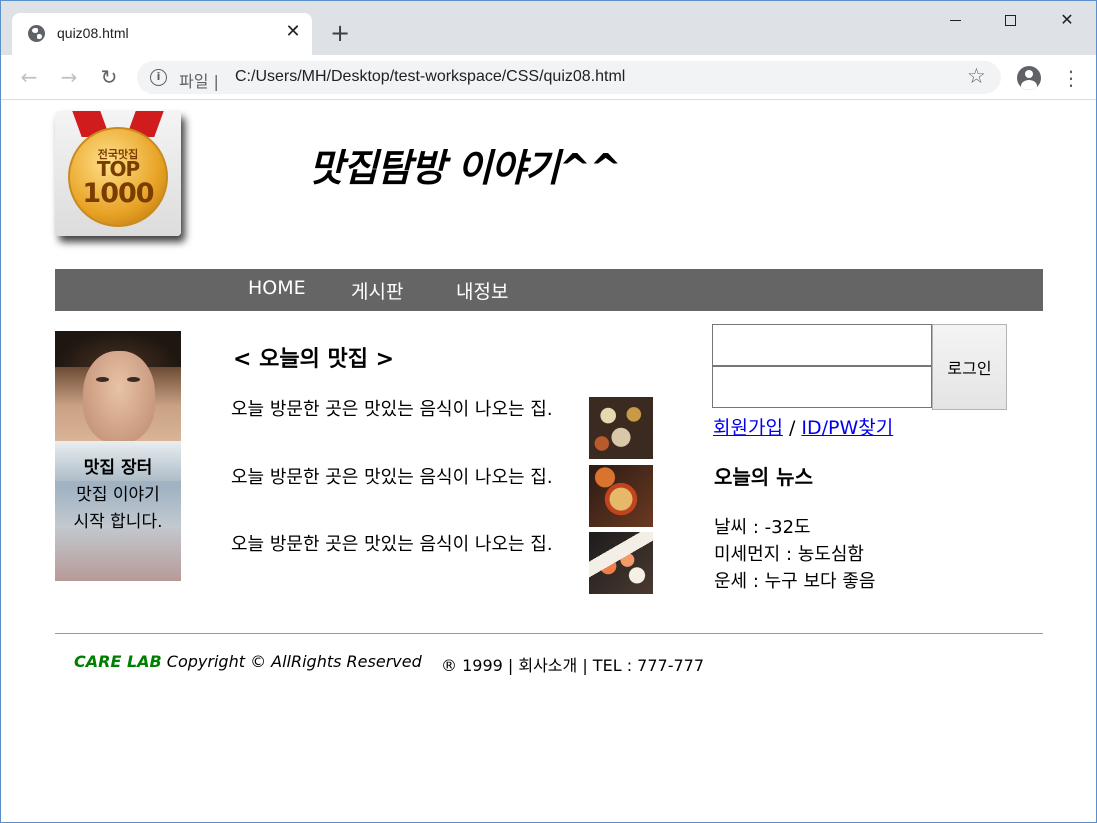  What do you see at coordinates (162, 34) in the screenshot?
I see `browser-tab: quiz08.html ✕` at bounding box center [162, 34].